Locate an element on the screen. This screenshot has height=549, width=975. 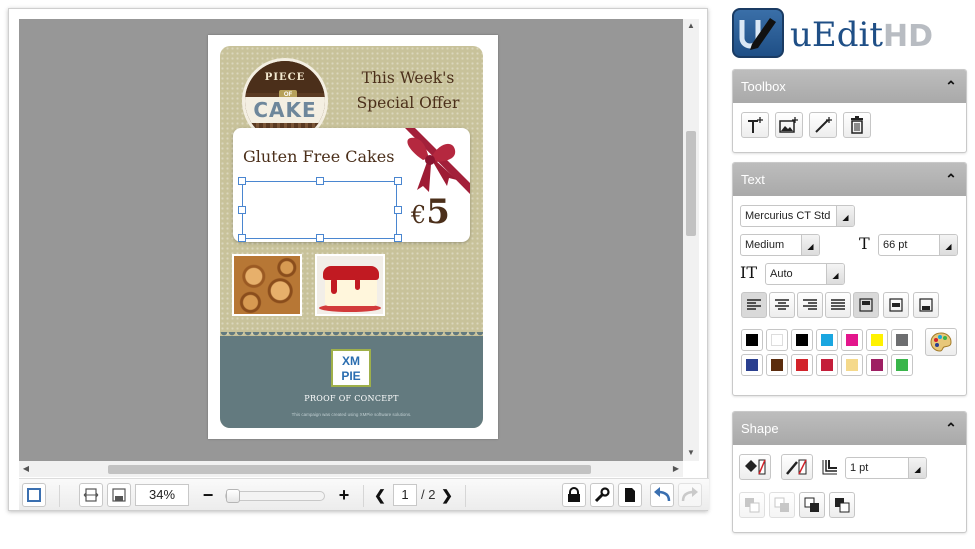
valign-middle-icon is located at coordinates (896, 305).